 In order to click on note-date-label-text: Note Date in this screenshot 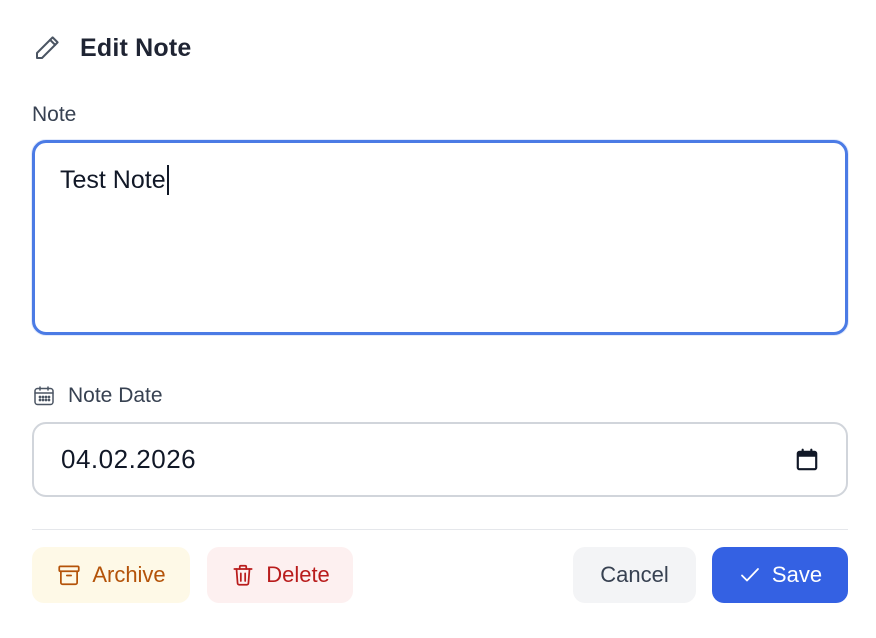, I will do `click(115, 395)`.